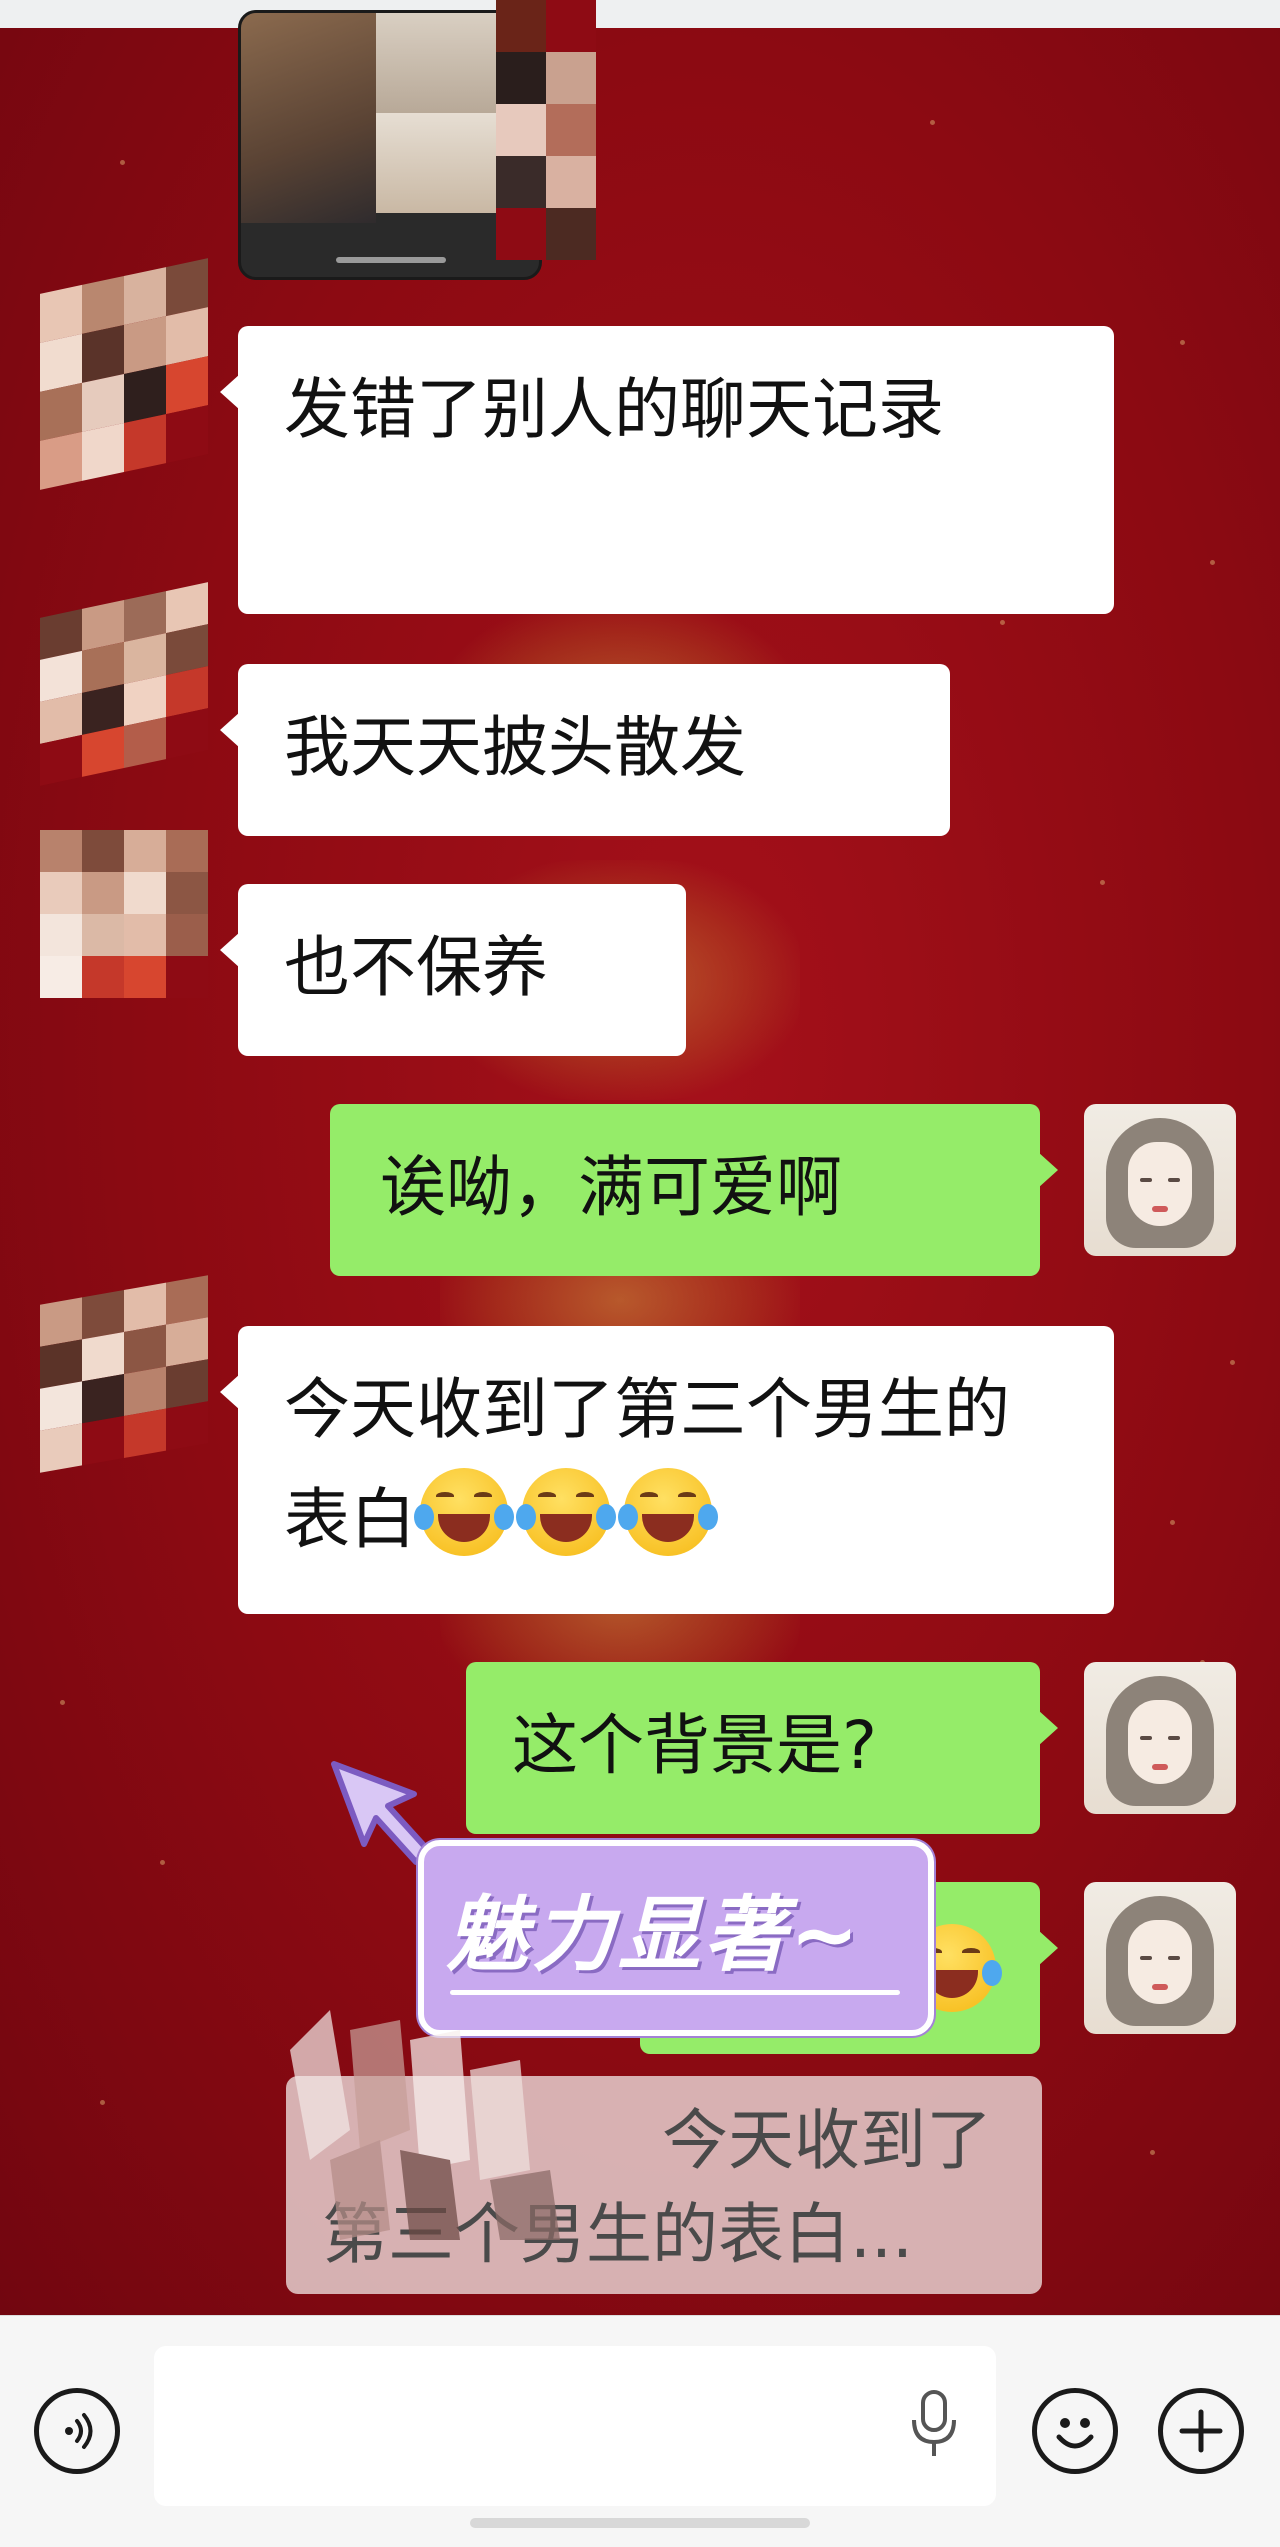 The height and width of the screenshot is (2547, 1280). What do you see at coordinates (654, 1935) in the screenshot?
I see `badge-text: 魅力显著~` at bounding box center [654, 1935].